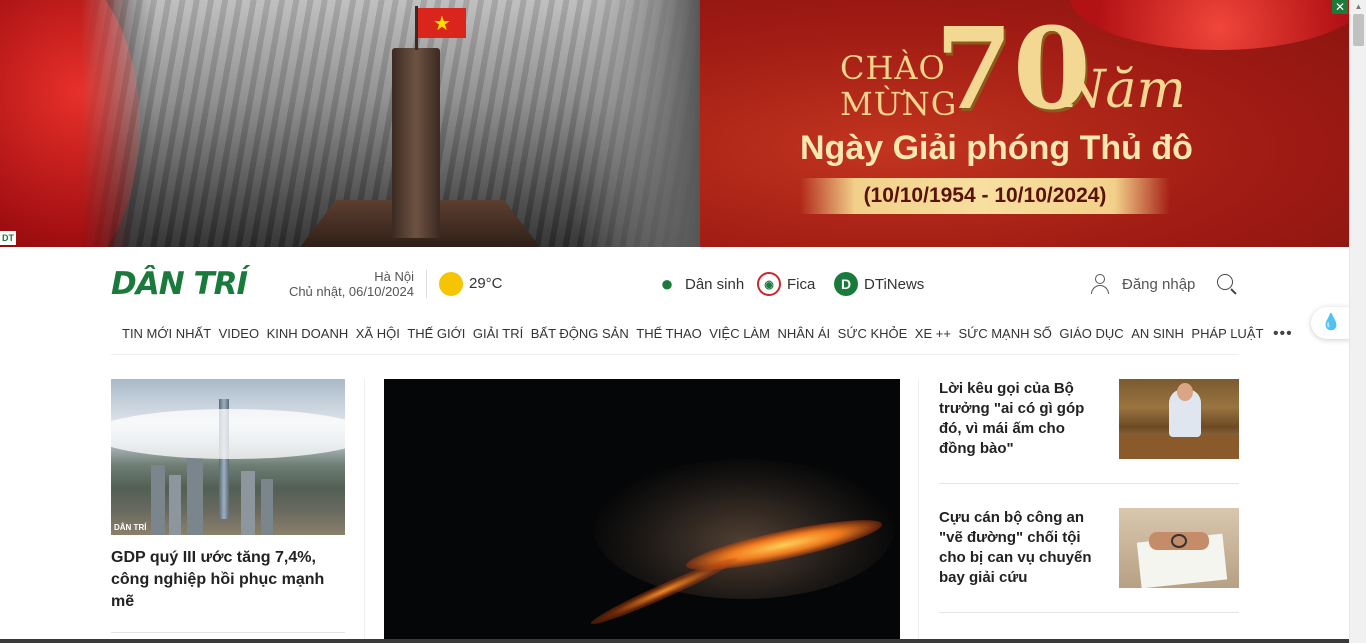  I want to click on floating-water-button: 💧, so click(1331, 323).